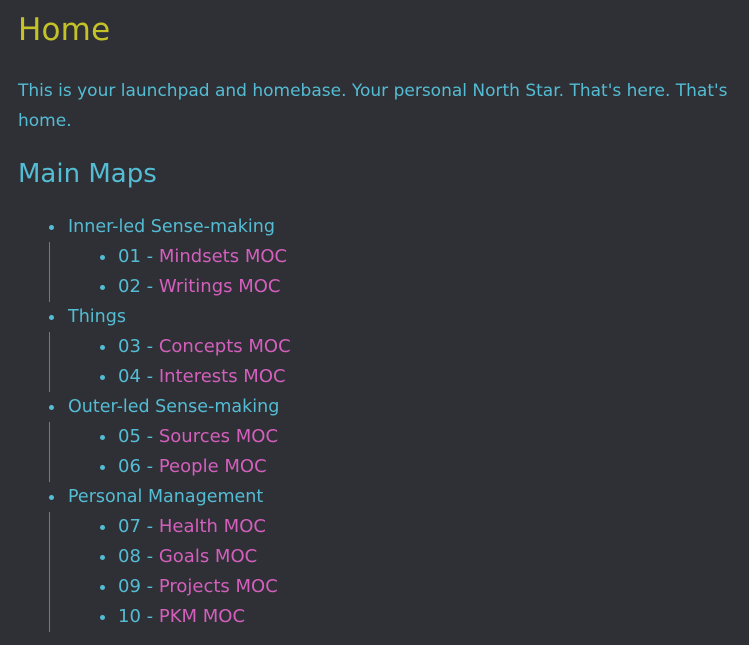  I want to click on list-item: 03 - Concepts MOC, so click(374, 347).